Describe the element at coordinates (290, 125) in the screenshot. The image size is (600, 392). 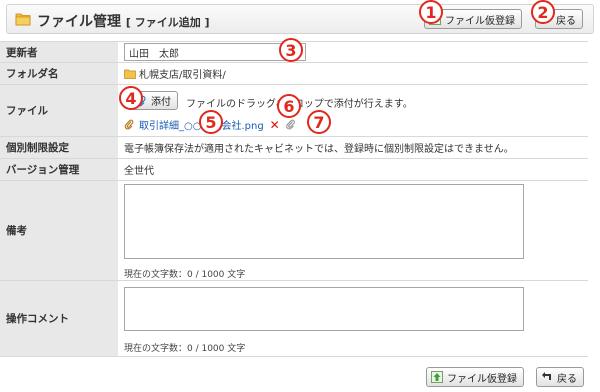
I see `clip-small-icon` at that location.